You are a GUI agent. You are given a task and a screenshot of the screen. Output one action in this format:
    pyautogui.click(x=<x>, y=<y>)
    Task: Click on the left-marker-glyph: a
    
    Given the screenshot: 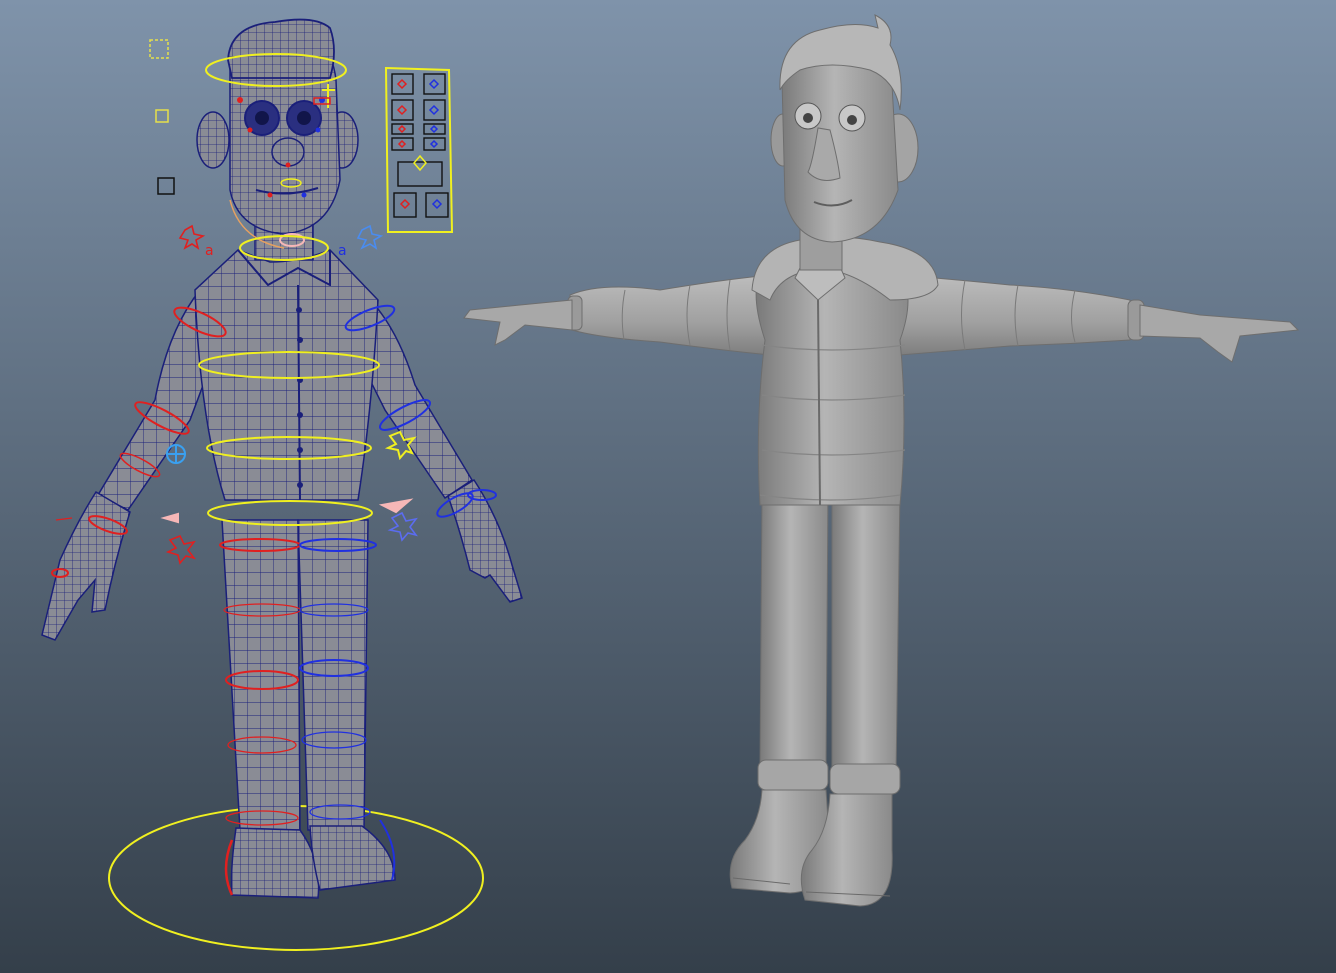 What is the action you would take?
    pyautogui.click(x=209, y=251)
    